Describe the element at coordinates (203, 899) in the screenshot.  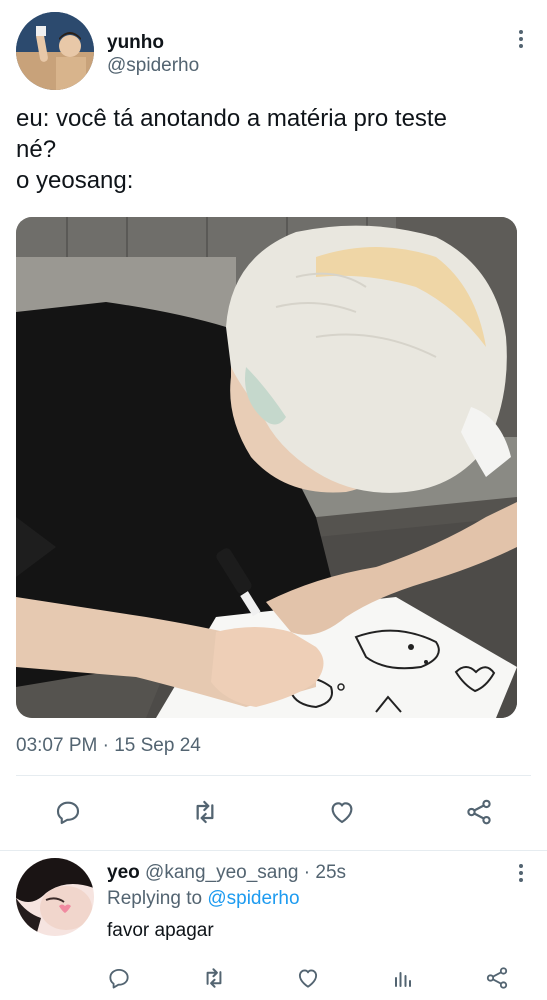
I see `replying-to: Replying to @spiderho` at that location.